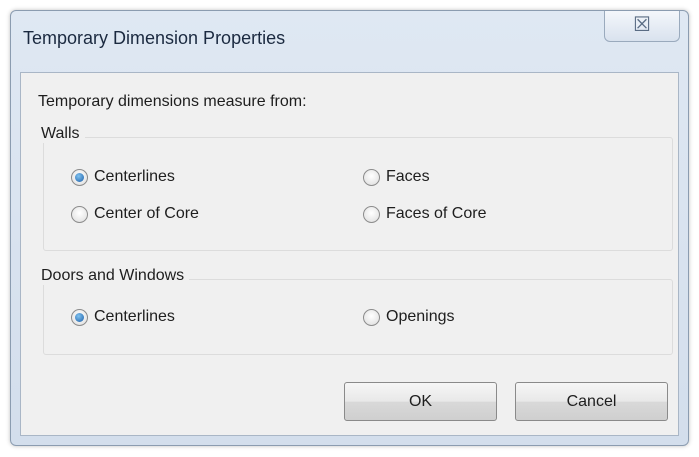 This screenshot has width=699, height=457. I want to click on walls-faces-radio: Faces, so click(396, 177).